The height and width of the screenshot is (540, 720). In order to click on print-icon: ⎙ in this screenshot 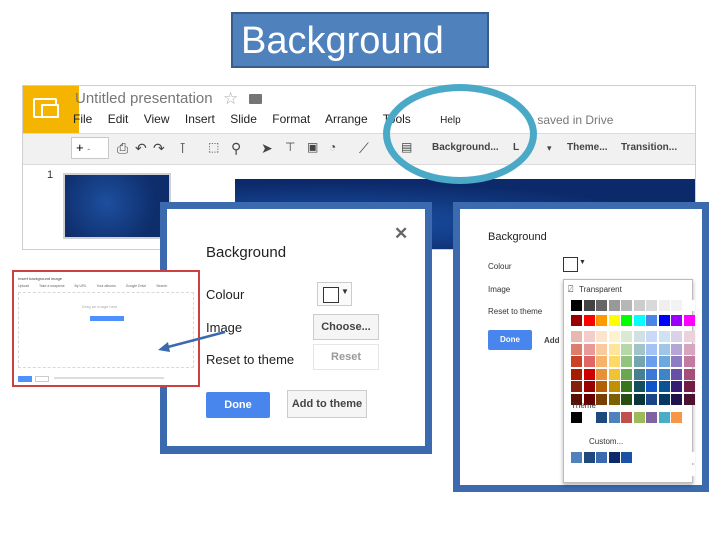, I will do `click(122, 148)`.